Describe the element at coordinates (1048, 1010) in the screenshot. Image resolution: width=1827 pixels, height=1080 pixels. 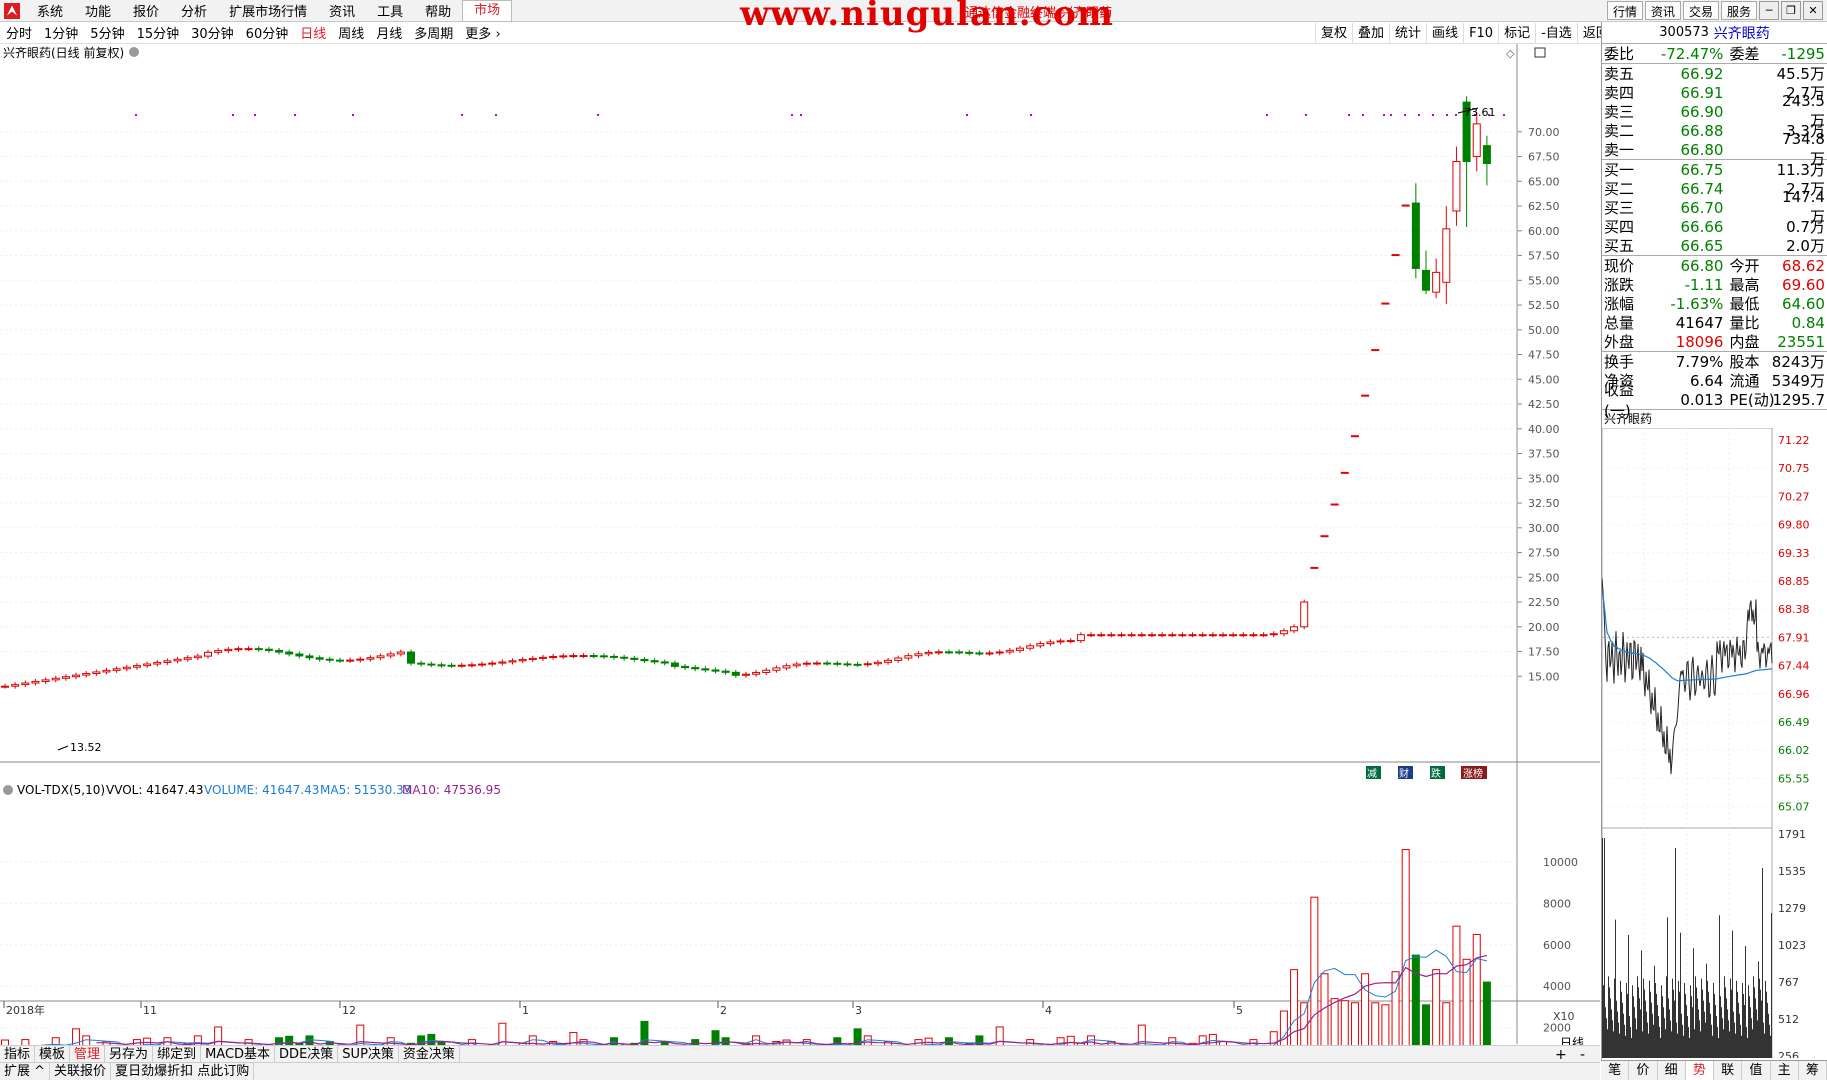
I see `time-tick-label: 4` at that location.